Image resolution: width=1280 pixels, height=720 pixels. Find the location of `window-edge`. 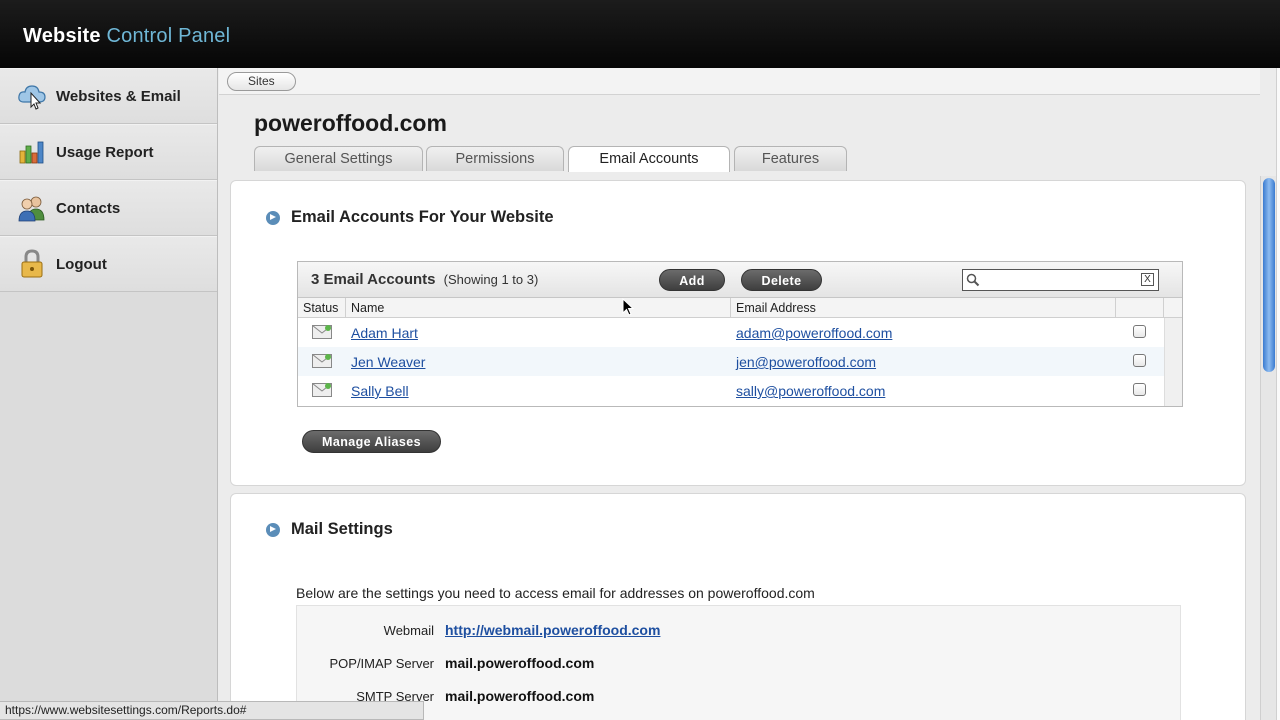

window-edge is located at coordinates (1278, 394).